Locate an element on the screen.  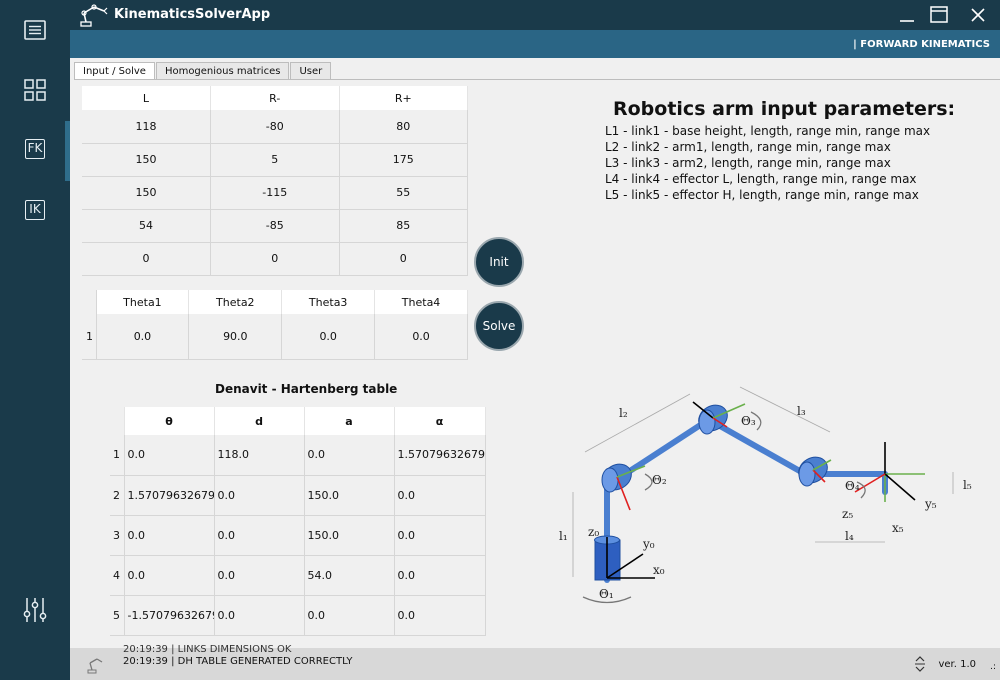
row-header: 3 is located at coordinates (117, 535).